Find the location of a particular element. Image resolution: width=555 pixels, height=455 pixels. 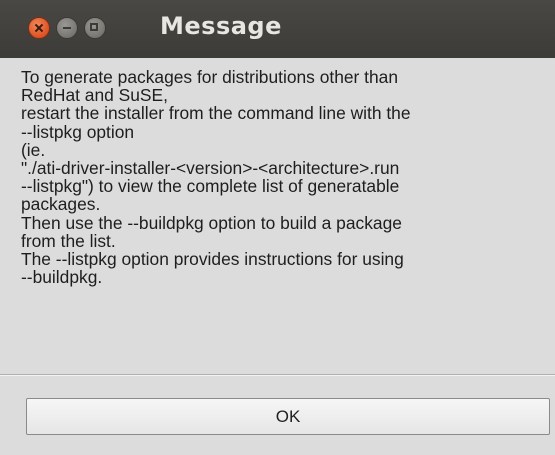

ok-button: OK is located at coordinates (288, 416).